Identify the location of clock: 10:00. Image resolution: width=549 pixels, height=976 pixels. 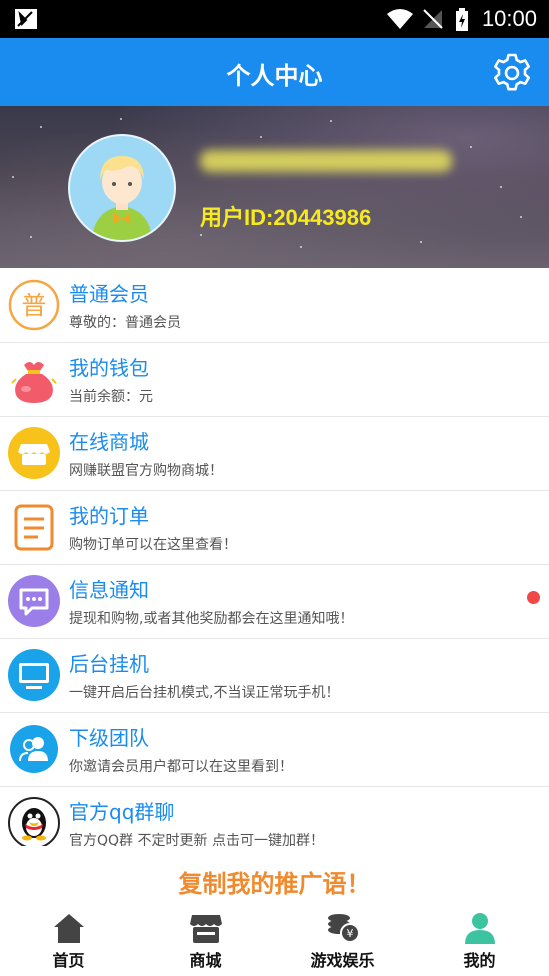
(509, 18).